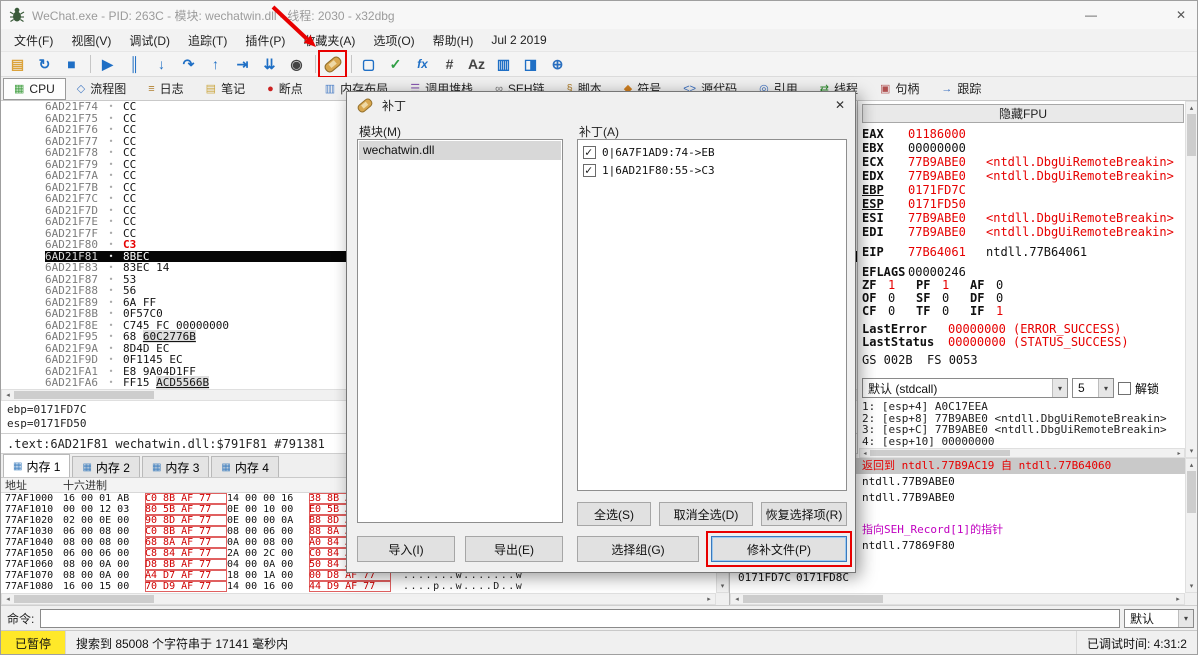 This screenshot has height=655, width=1198. Describe the element at coordinates (1023, 113) in the screenshot. I see `hide-fpu-button: 隐藏FPU` at that location.